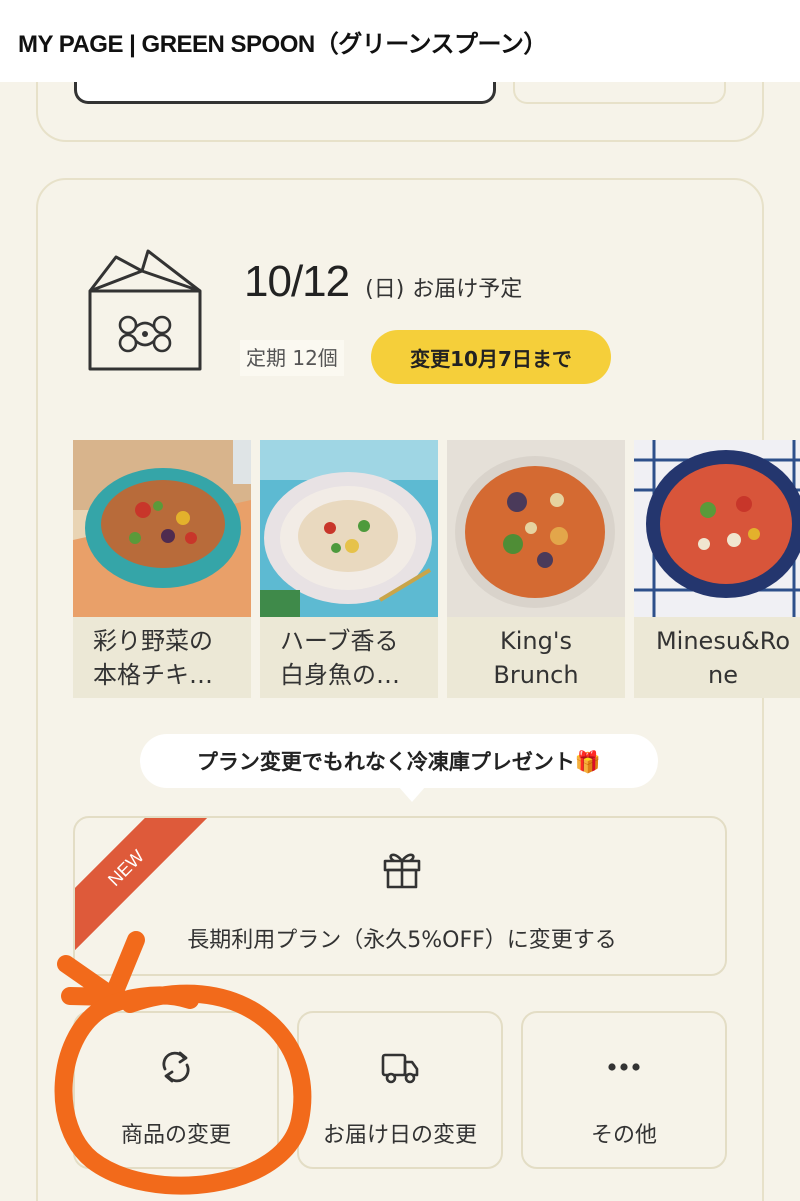 The height and width of the screenshot is (1201, 800). What do you see at coordinates (400, 1068) in the screenshot?
I see `truck-icon` at bounding box center [400, 1068].